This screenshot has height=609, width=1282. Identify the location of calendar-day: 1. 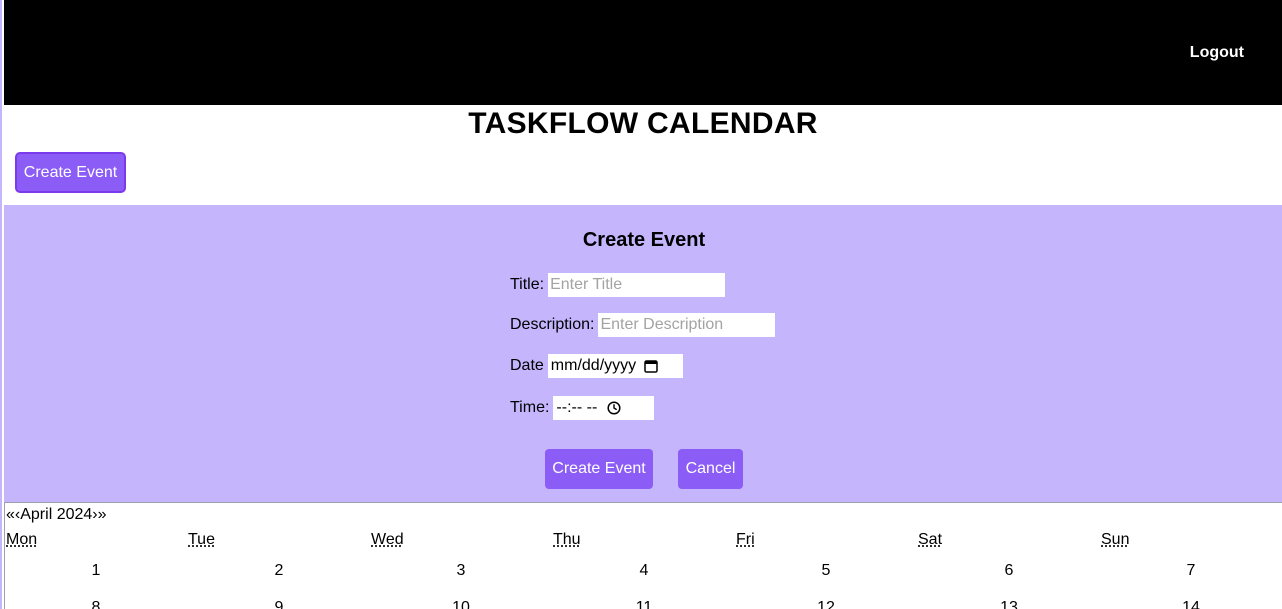
(96, 571).